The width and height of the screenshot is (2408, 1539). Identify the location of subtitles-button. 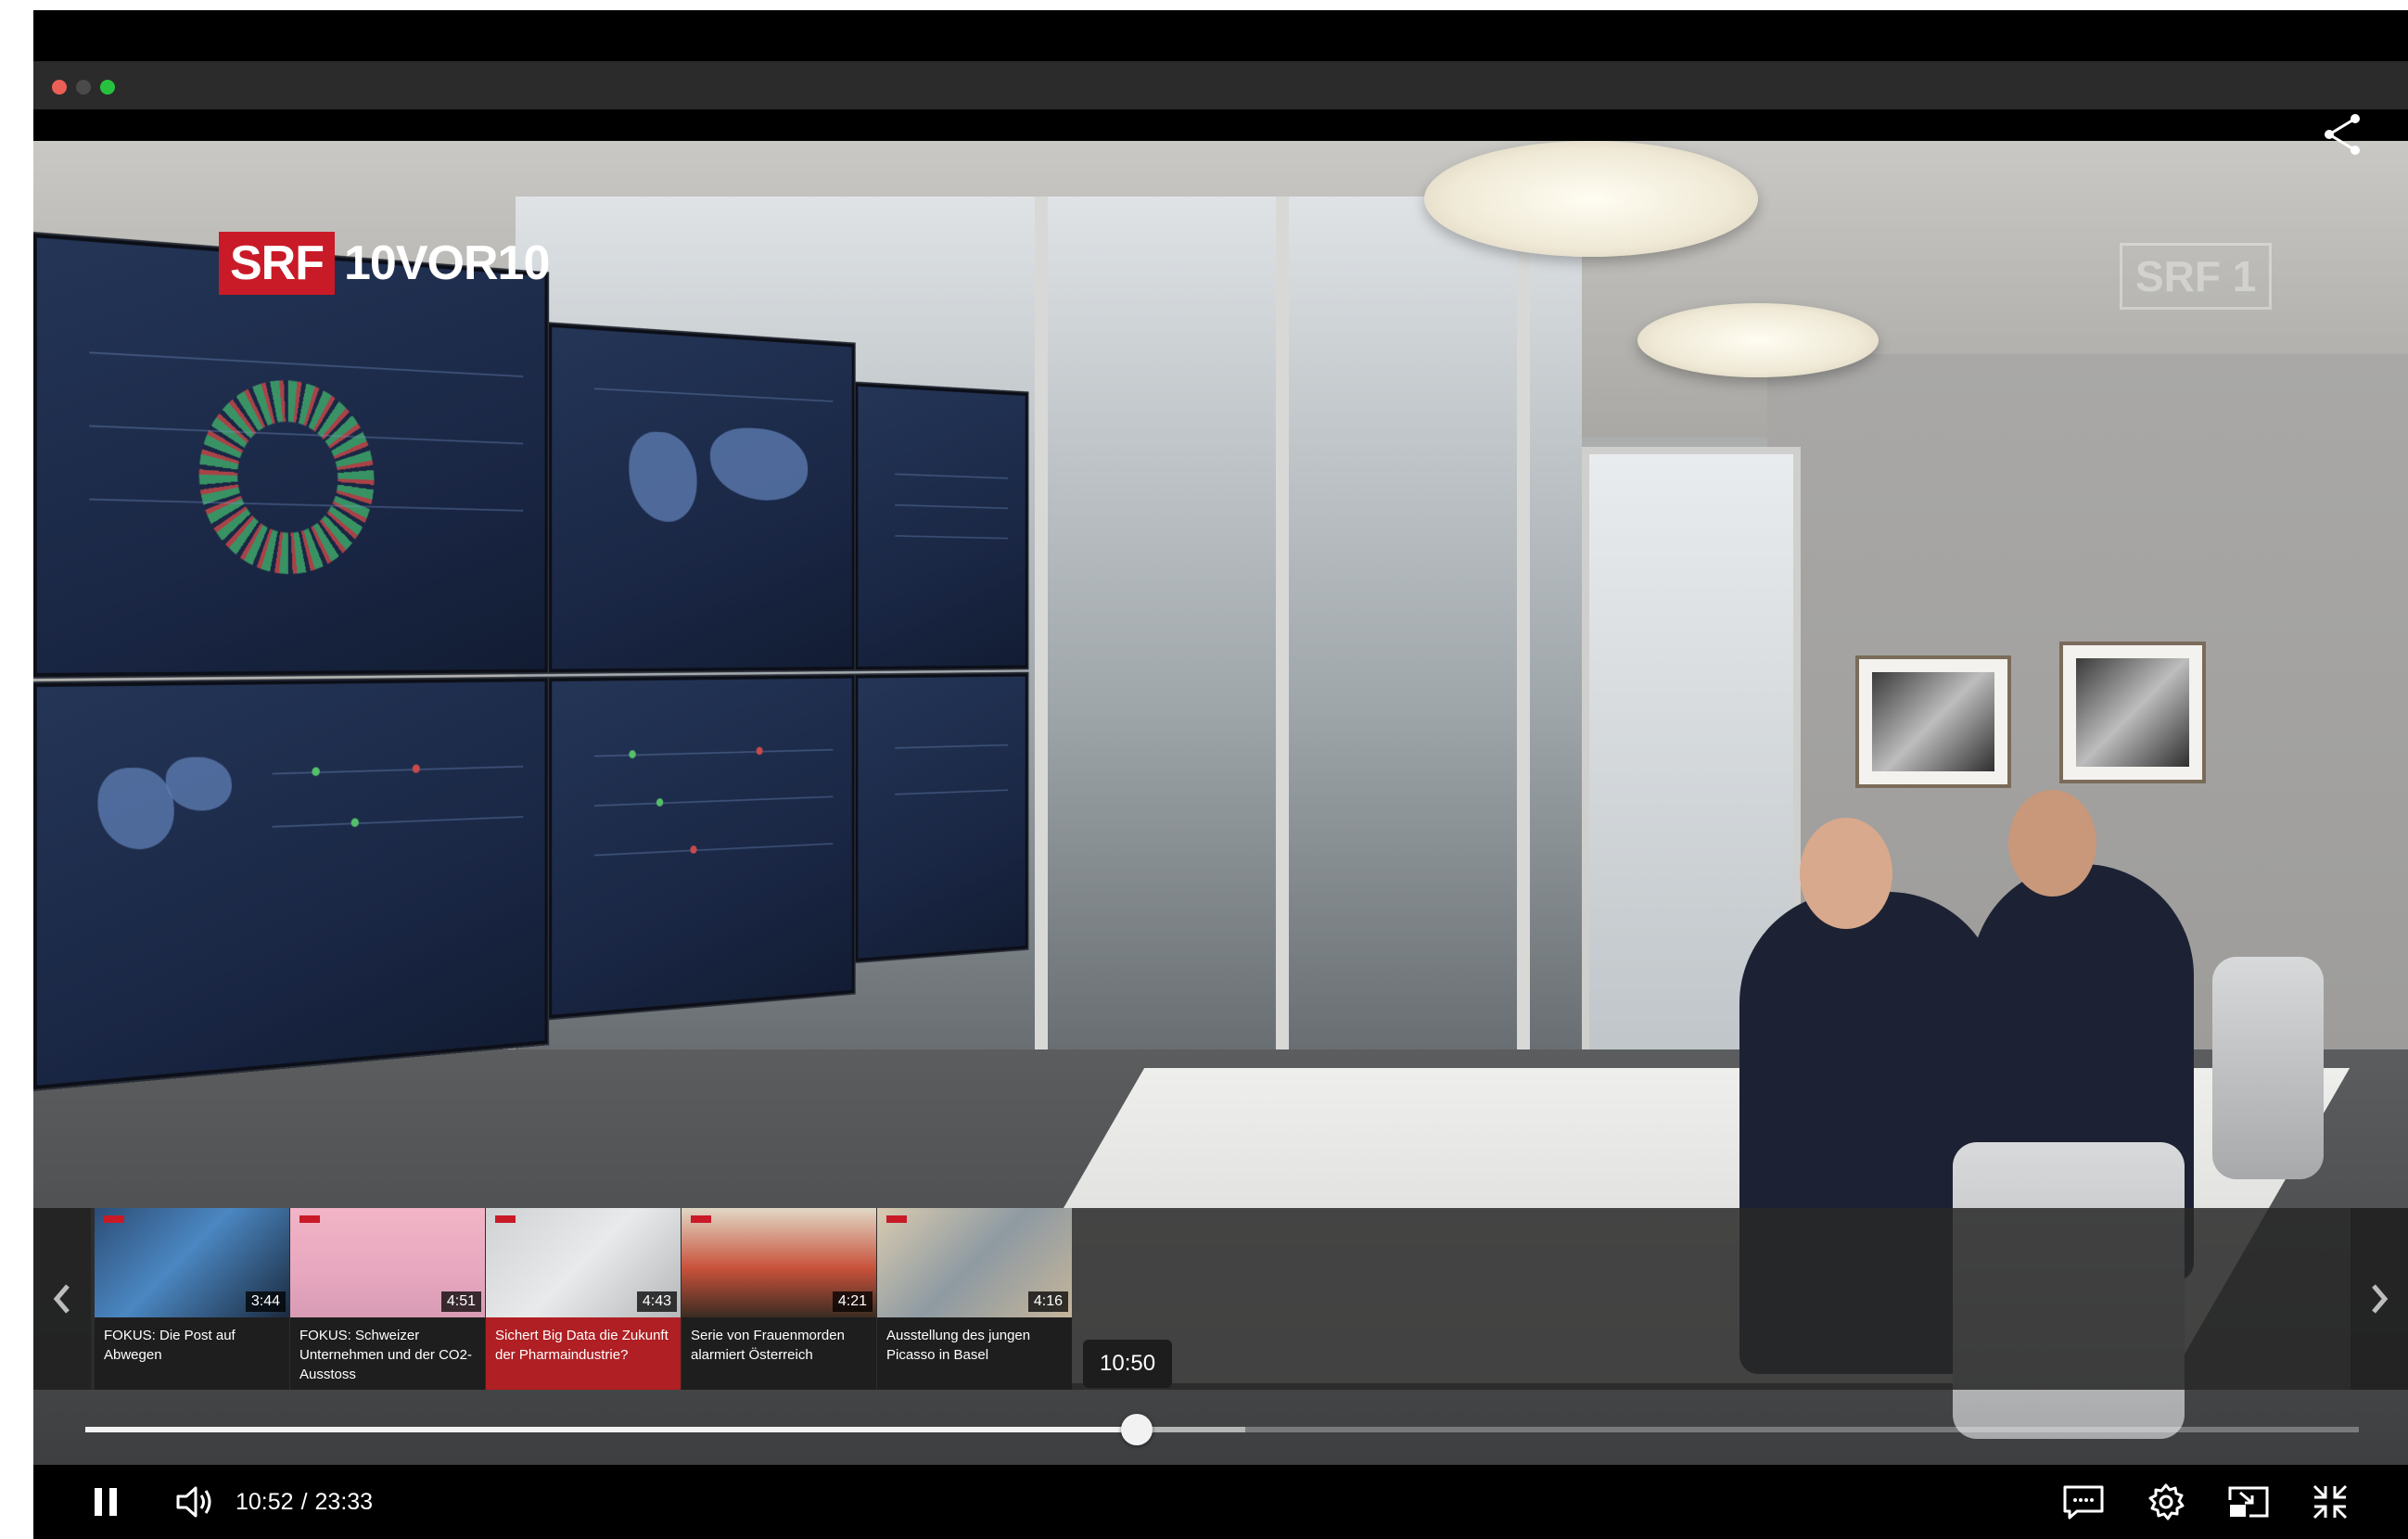
(2083, 1502).